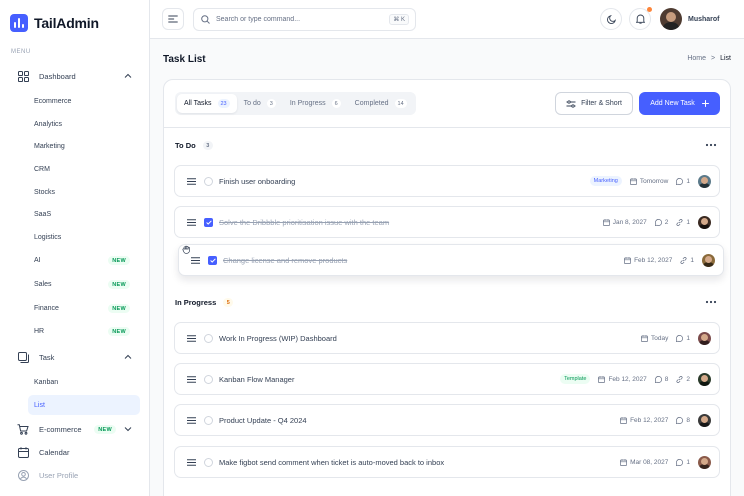 The width and height of the screenshot is (744, 496). Describe the element at coordinates (84, 308) in the screenshot. I see `sidebar-item-finance: Finance NEW` at that location.